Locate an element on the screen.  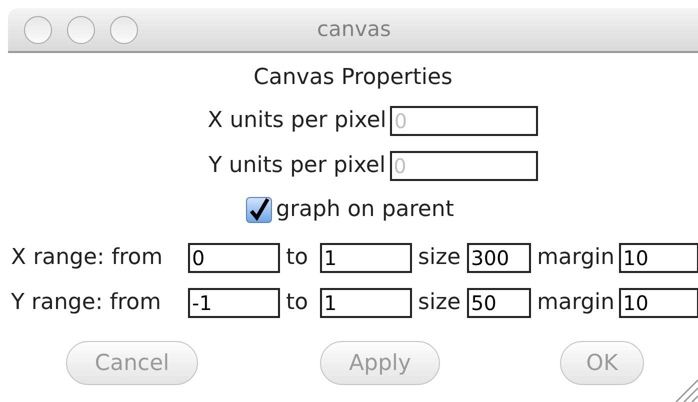
checkmark-icon is located at coordinates (259, 210).